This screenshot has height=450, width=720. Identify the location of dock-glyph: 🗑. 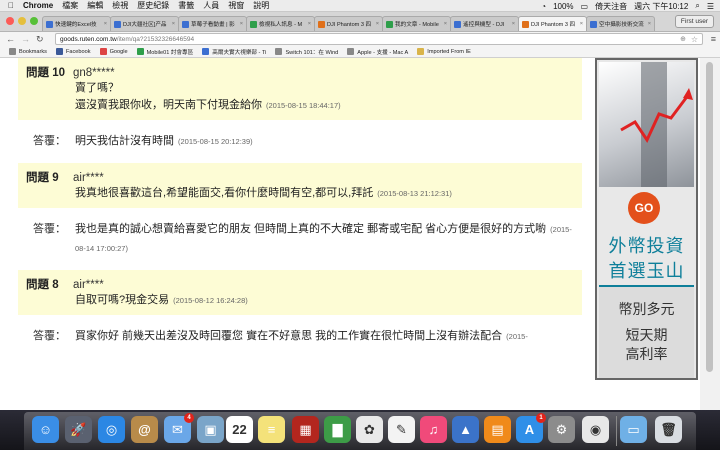
(668, 429).